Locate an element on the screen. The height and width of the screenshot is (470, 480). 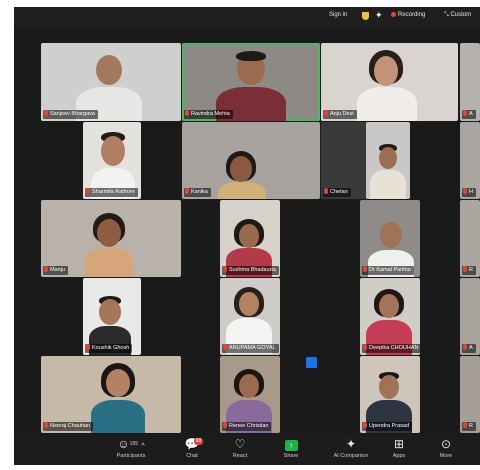
video-tile: Kanika is located at coordinates (251, 160).